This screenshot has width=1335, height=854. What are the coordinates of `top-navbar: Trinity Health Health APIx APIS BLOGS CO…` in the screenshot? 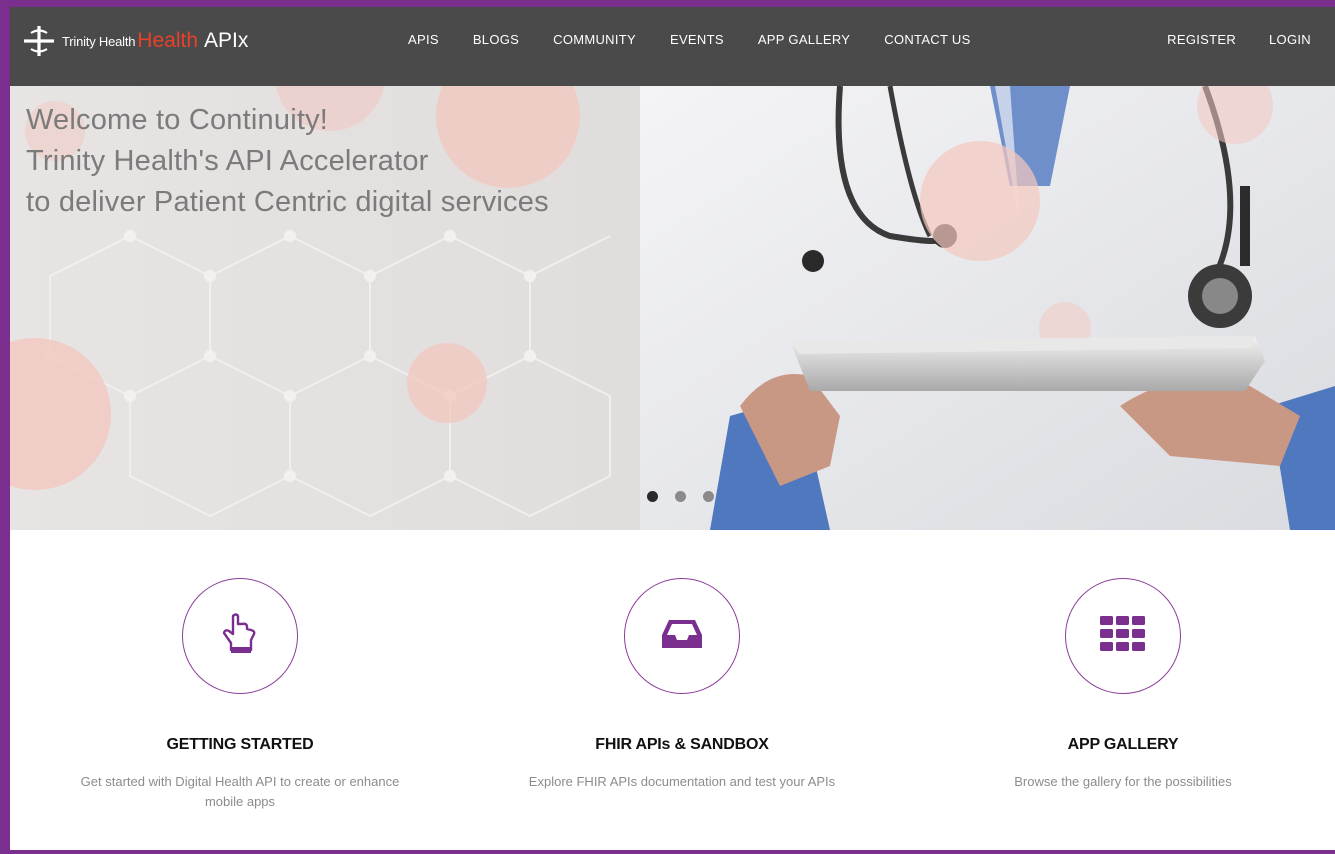 It's located at (672, 46).